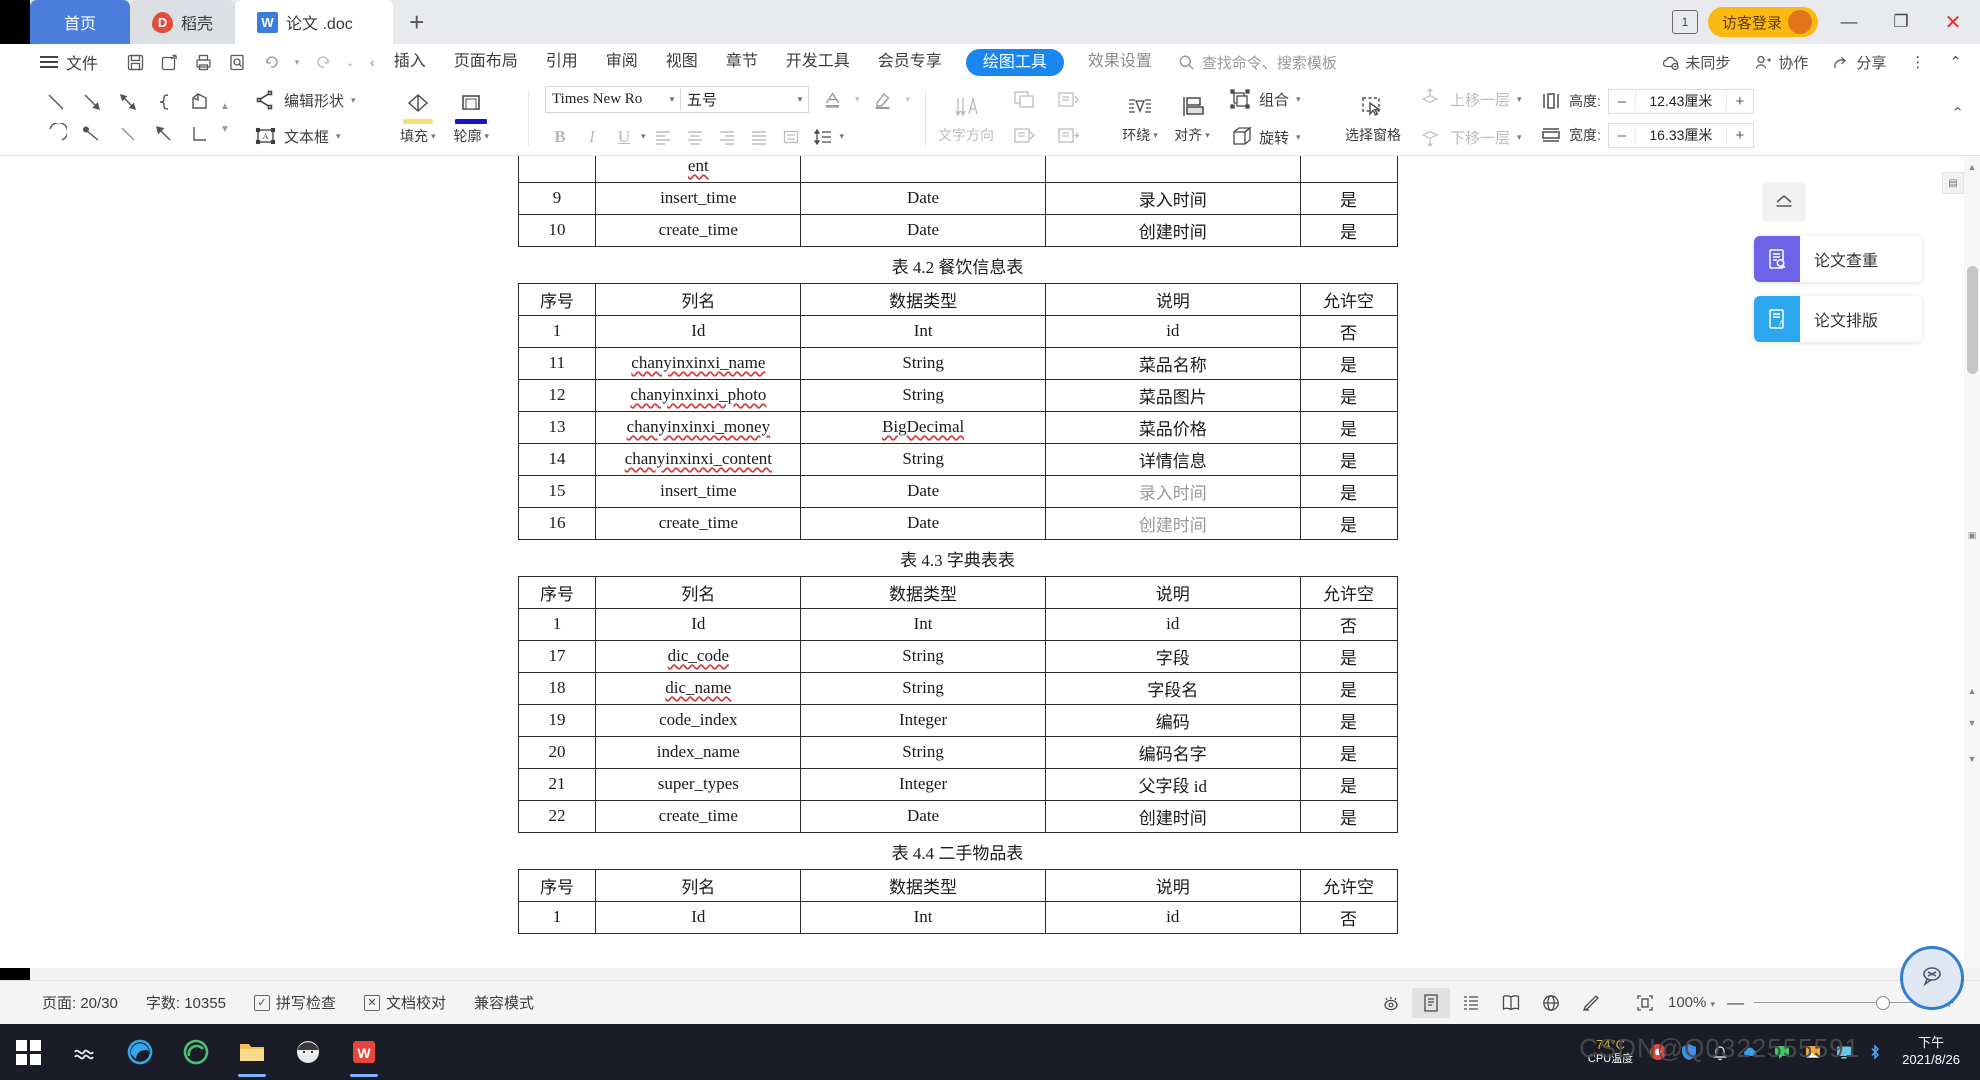  What do you see at coordinates (169, 62) in the screenshot?
I see `save-as-icon` at bounding box center [169, 62].